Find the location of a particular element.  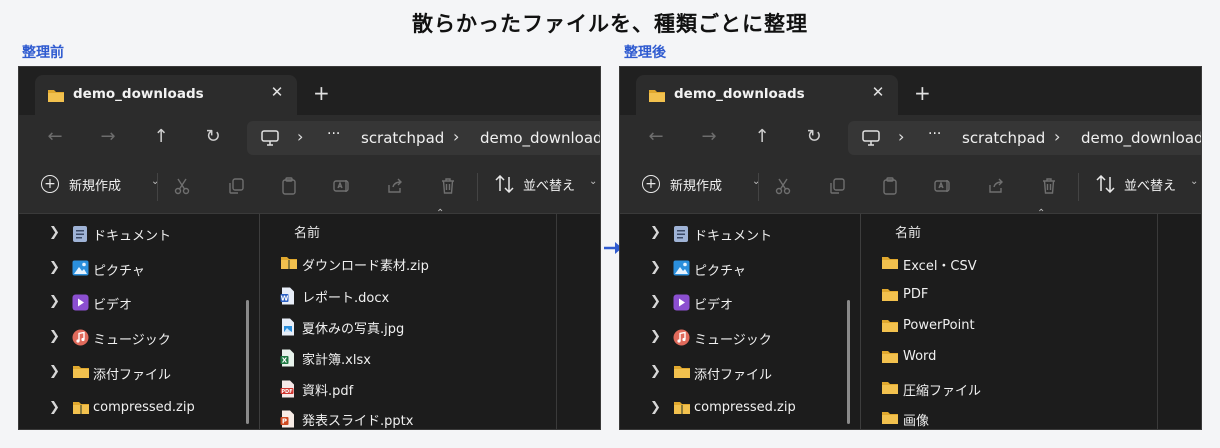

plus-icon: + is located at coordinates (50, 184).